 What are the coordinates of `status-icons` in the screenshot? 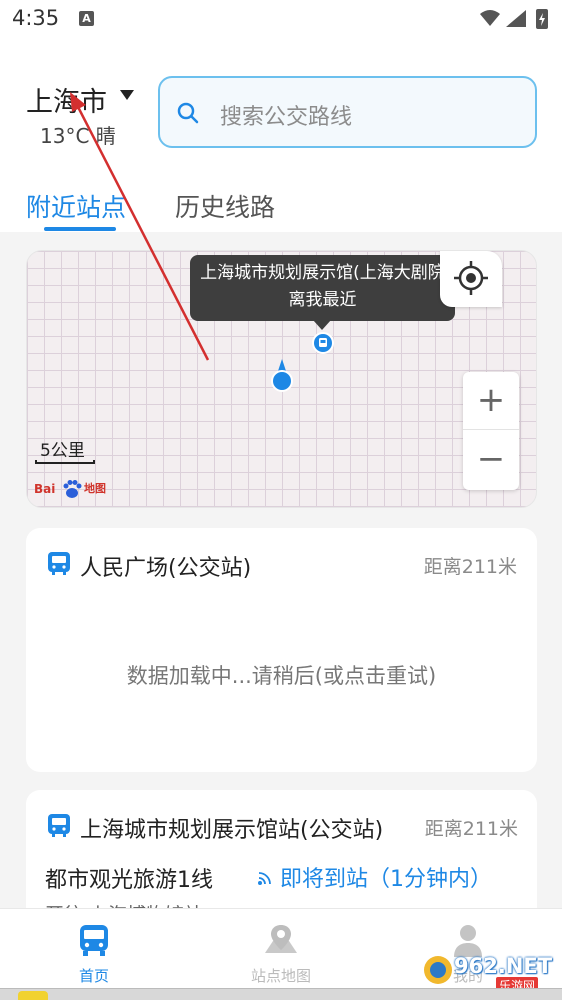 It's located at (514, 19).